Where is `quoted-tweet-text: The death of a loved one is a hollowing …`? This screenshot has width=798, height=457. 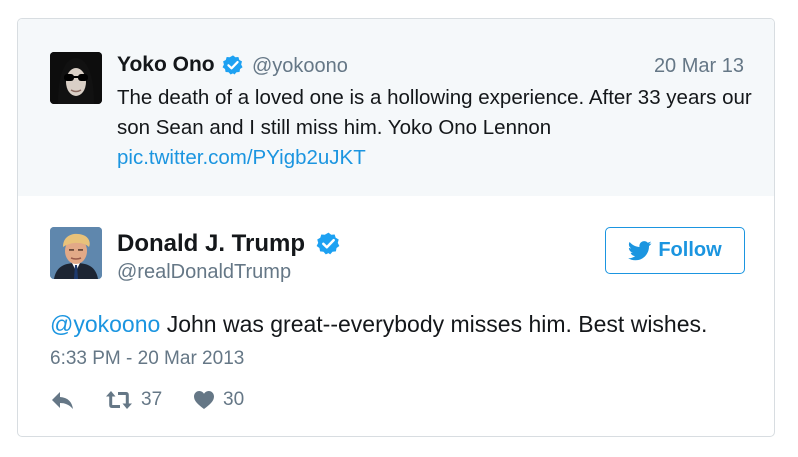 quoted-tweet-text: The death of a loved one is a hollowing … is located at coordinates (434, 112).